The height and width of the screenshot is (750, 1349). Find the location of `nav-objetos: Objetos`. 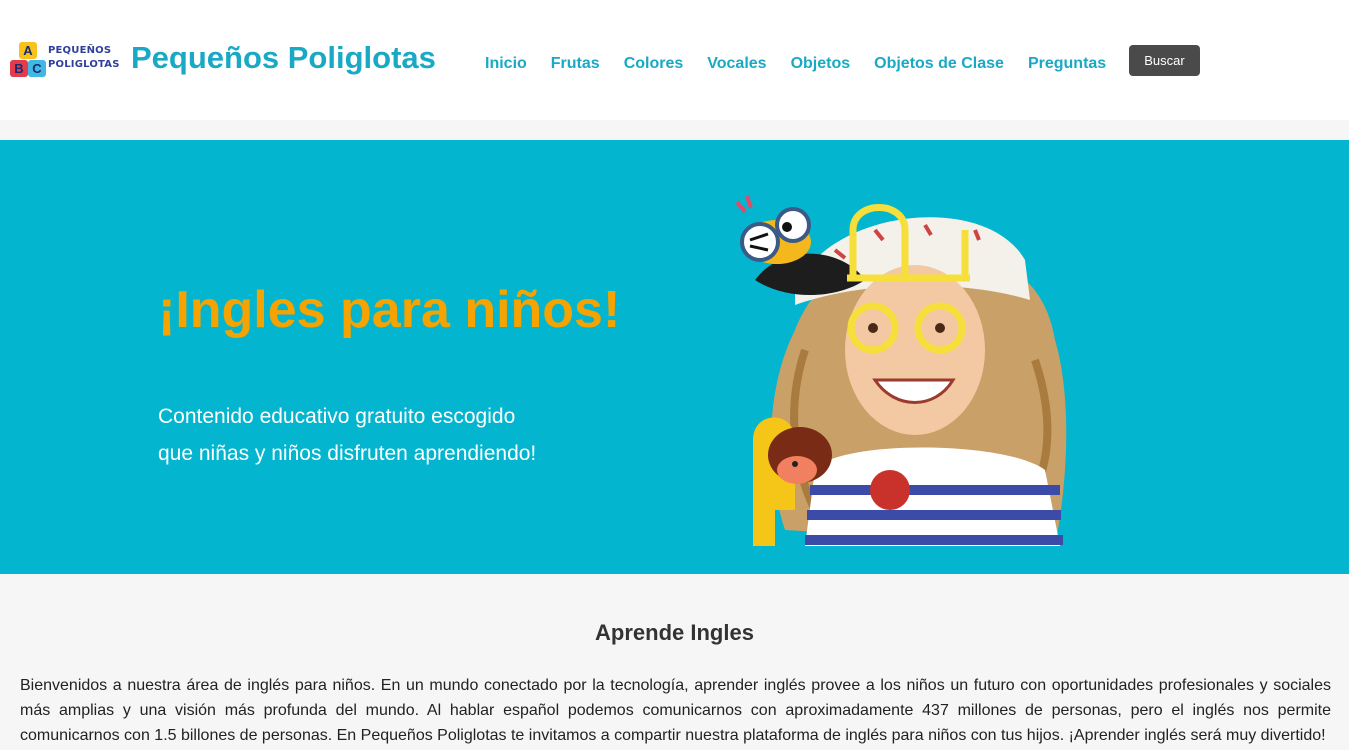

nav-objetos: Objetos is located at coordinates (821, 64).